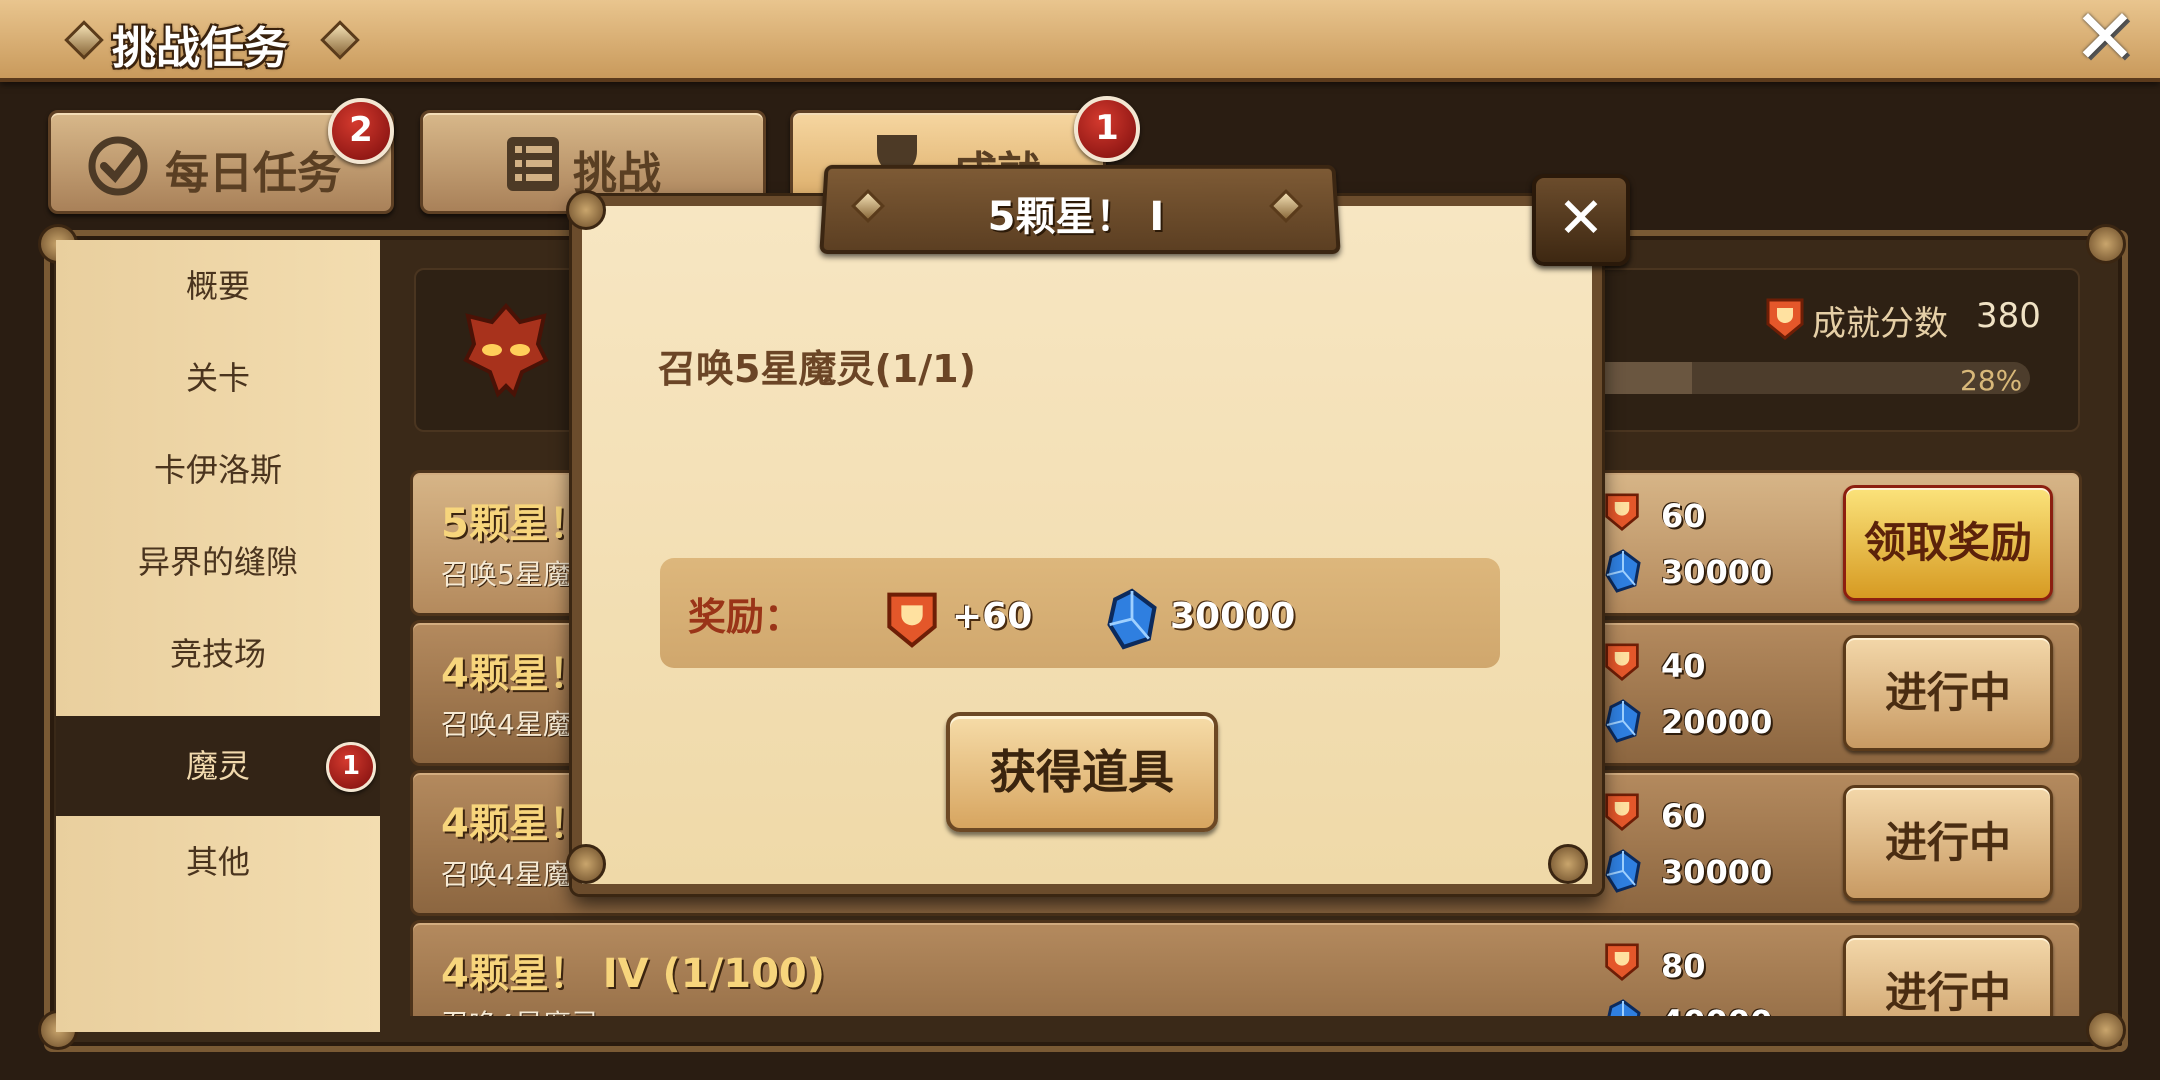 The image size is (2160, 1080). I want to click on task-subtitle: 召唤5星魔, so click(506, 574).